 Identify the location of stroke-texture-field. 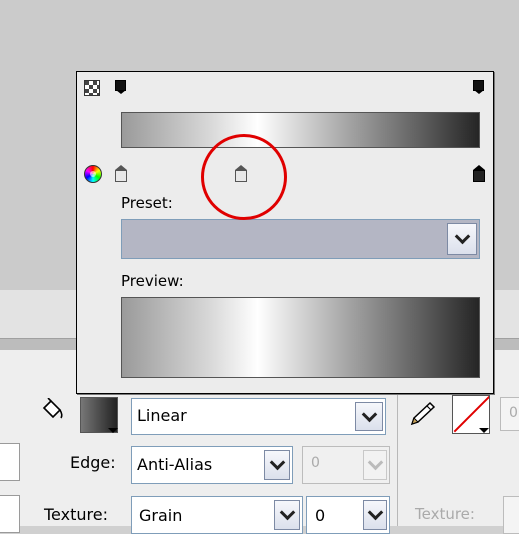
(511, 515).